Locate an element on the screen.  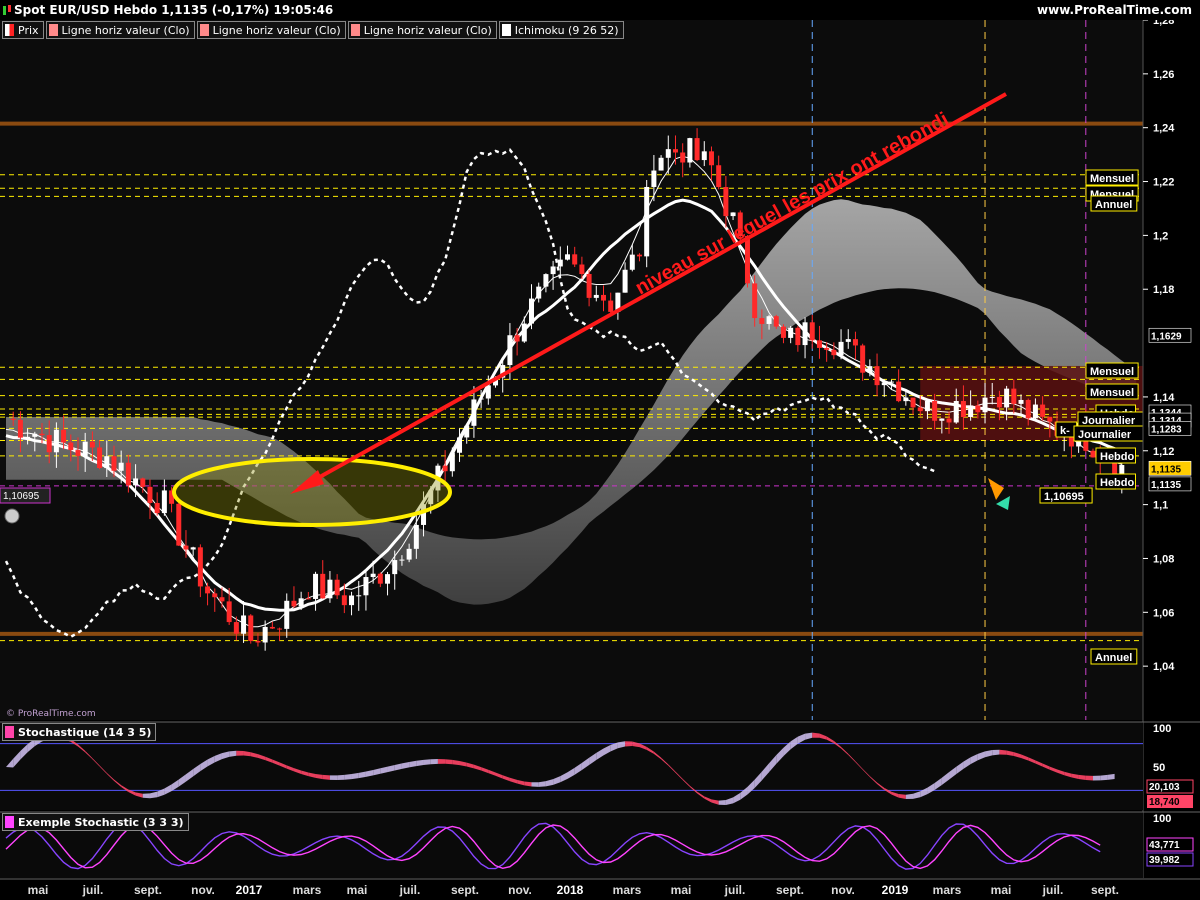
stochastic-value: 20,103 is located at coordinates (1164, 787).